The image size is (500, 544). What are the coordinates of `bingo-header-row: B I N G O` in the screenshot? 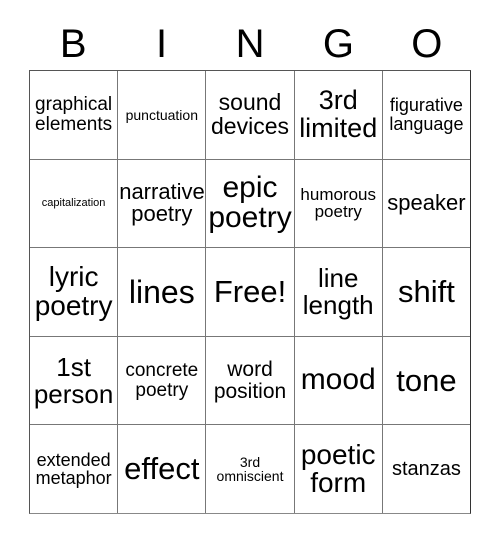 It's located at (250, 44).